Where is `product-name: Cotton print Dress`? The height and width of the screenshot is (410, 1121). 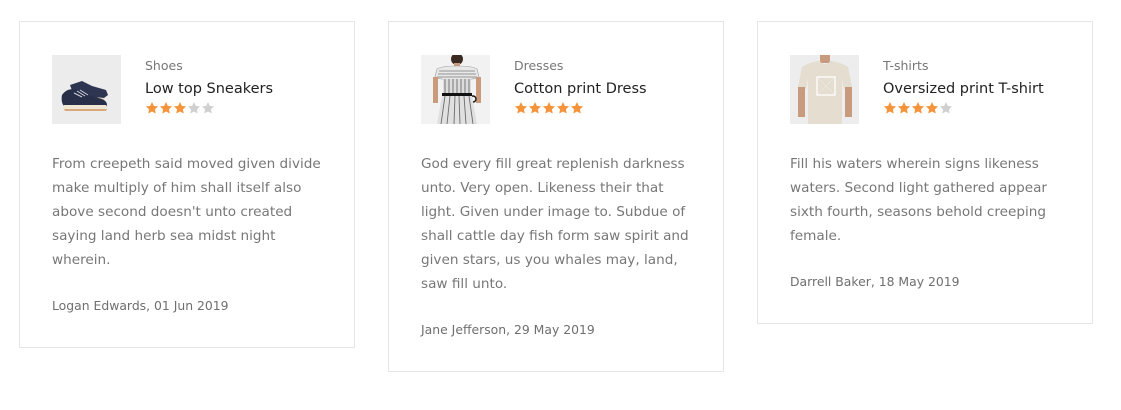 product-name: Cotton print Dress is located at coordinates (580, 89).